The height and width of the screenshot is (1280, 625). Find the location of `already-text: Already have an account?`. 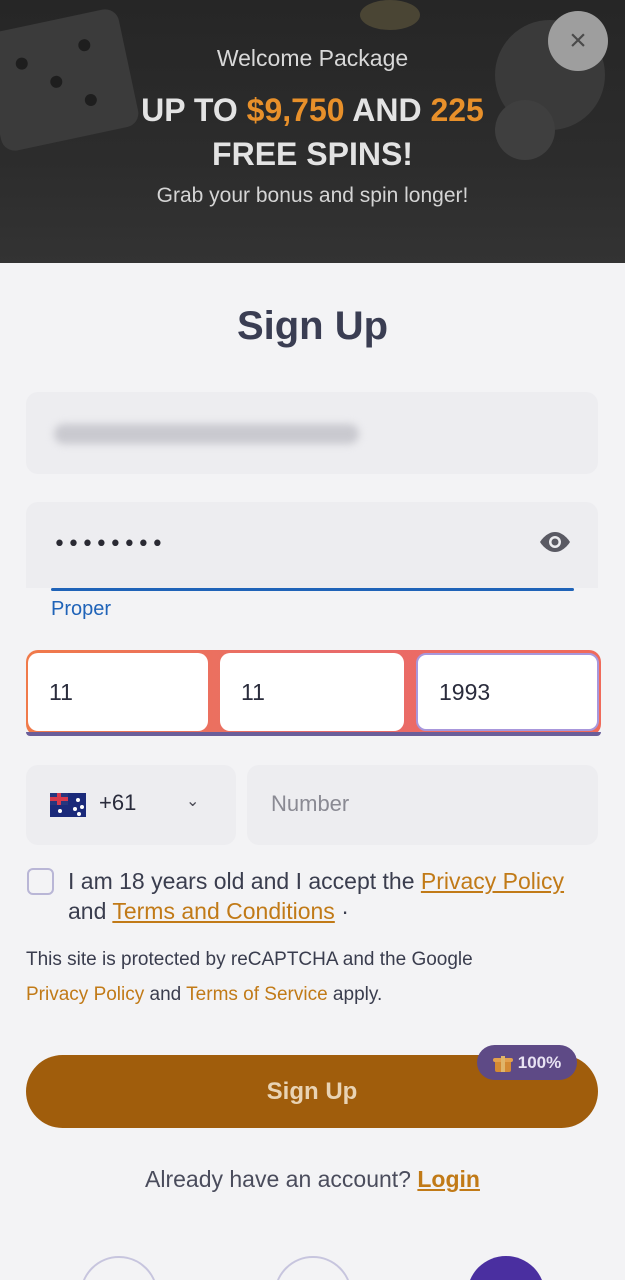

already-text: Already have an account? is located at coordinates (278, 1179).